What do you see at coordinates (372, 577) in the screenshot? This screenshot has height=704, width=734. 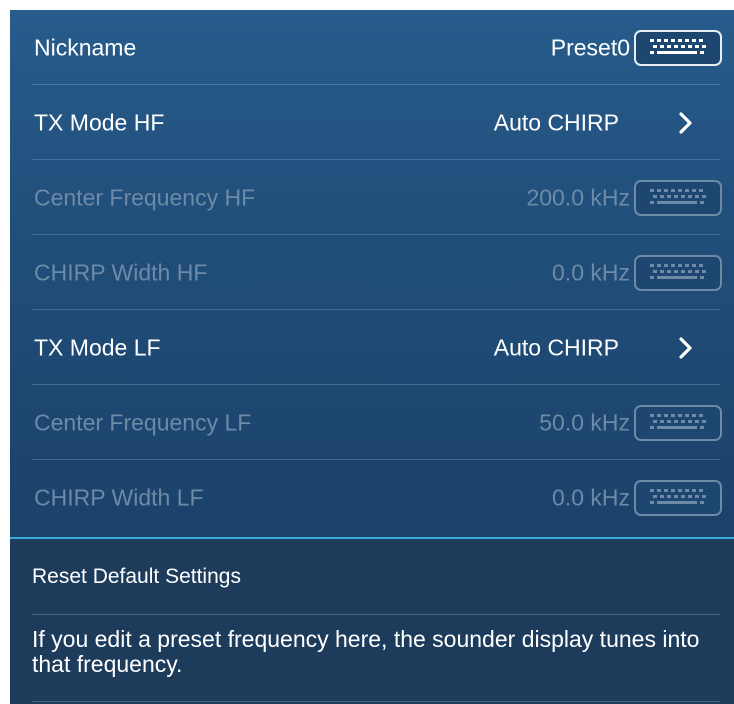 I see `reset-default-settings-button: Reset Default Settings` at bounding box center [372, 577].